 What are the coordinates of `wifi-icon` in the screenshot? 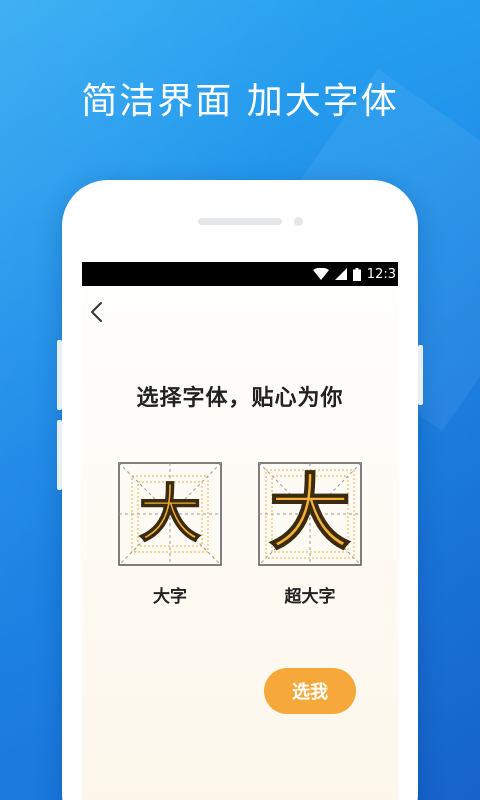 It's located at (320, 274).